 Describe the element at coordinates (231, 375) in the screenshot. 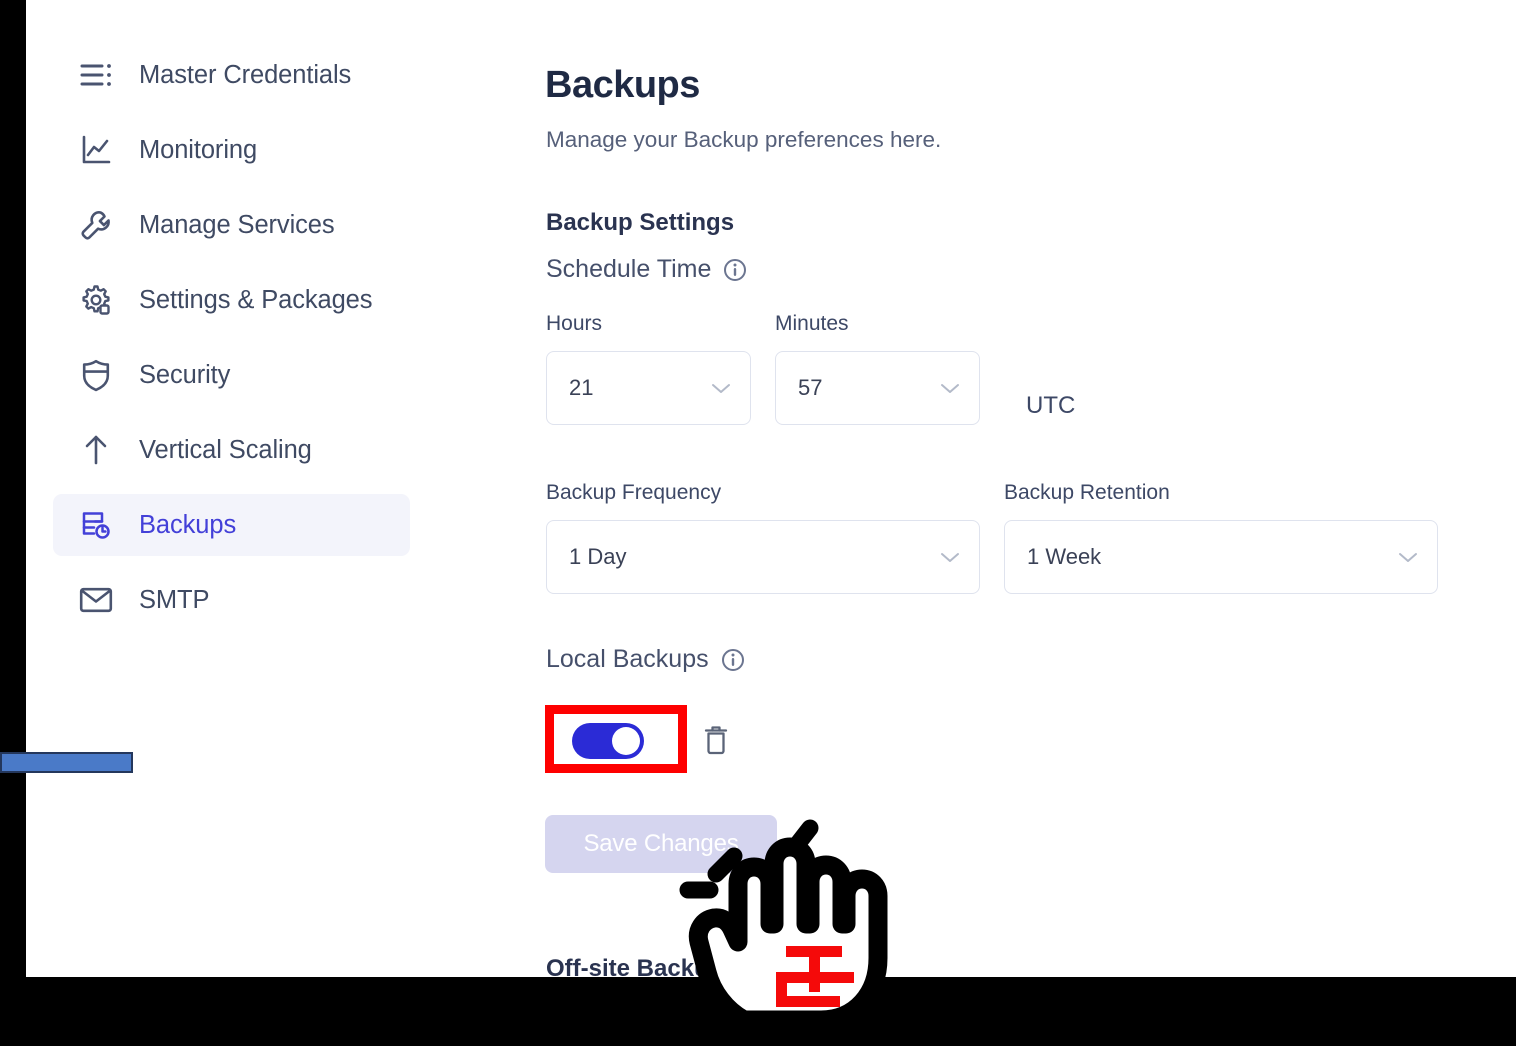

I see `sidebar-item-security: Security` at that location.